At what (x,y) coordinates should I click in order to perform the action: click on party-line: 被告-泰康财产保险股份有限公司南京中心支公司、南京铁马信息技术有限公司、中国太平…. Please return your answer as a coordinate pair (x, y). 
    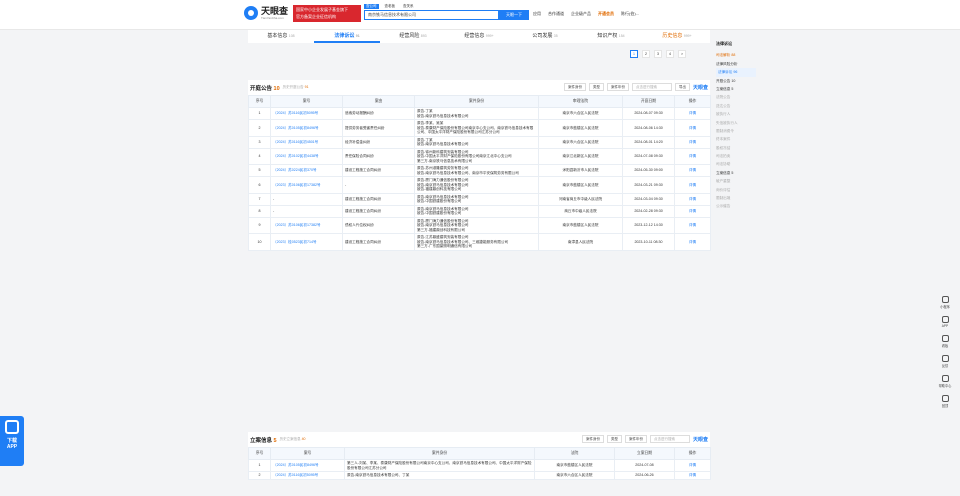
    Looking at the image, I should click on (476, 130).